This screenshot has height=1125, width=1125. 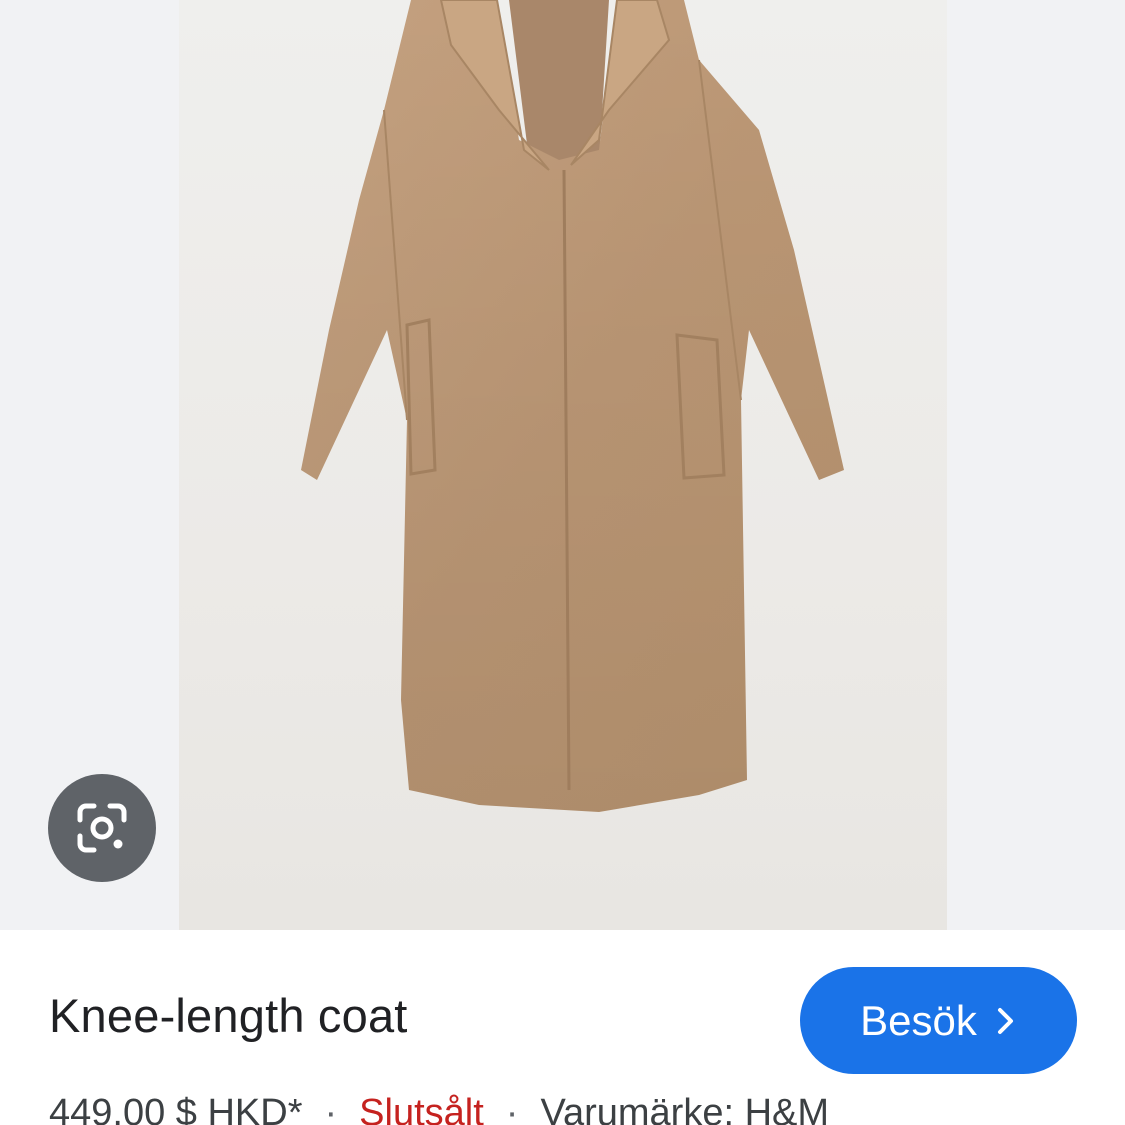 What do you see at coordinates (421, 1108) in the screenshot?
I see `availability-status: Slutsålt` at bounding box center [421, 1108].